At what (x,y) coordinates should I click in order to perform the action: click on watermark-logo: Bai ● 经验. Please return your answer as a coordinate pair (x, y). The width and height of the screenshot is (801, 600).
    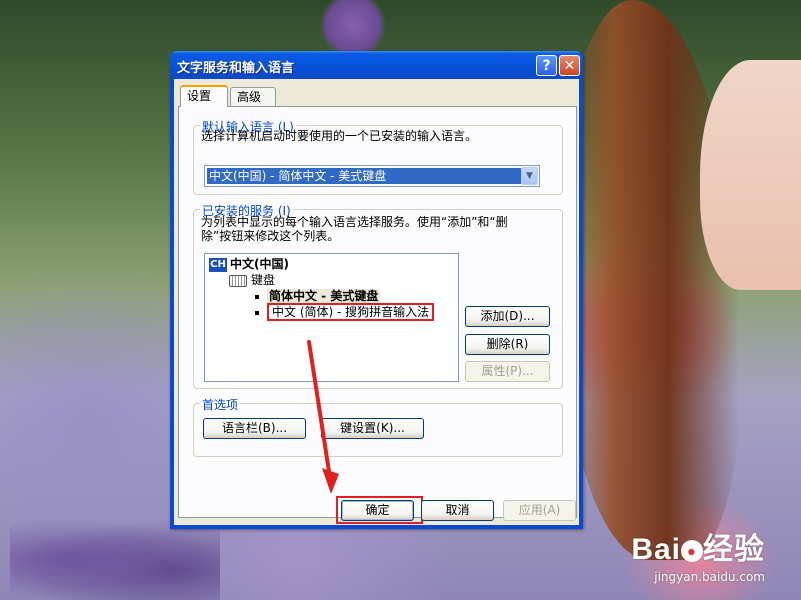
    Looking at the image, I should click on (698, 546).